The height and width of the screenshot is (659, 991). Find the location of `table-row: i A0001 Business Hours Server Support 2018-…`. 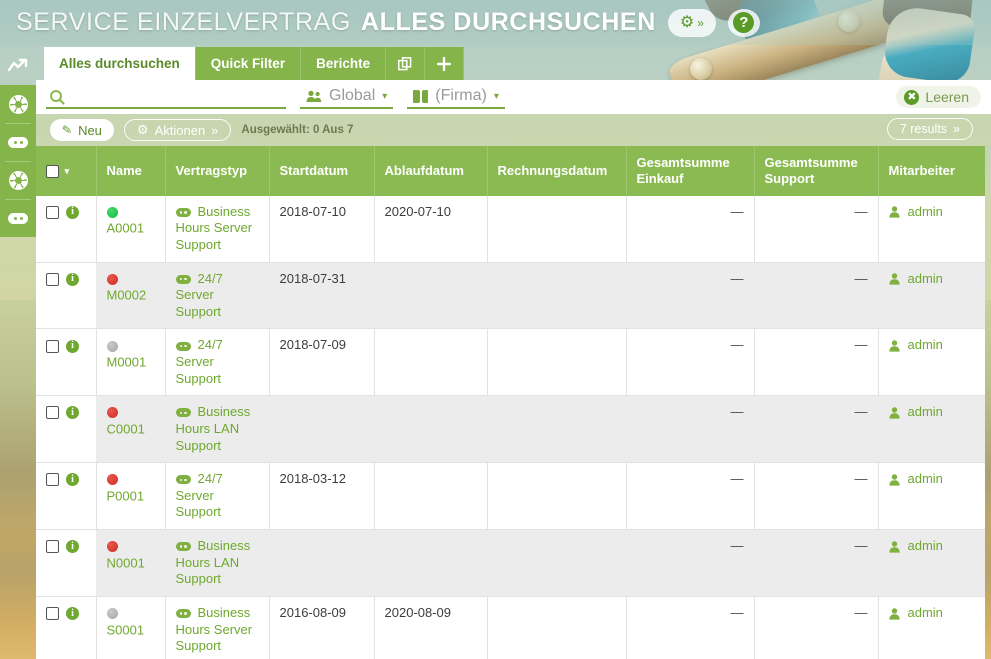

table-row: i A0001 Business Hours Server Support 2018-… is located at coordinates (510, 229).